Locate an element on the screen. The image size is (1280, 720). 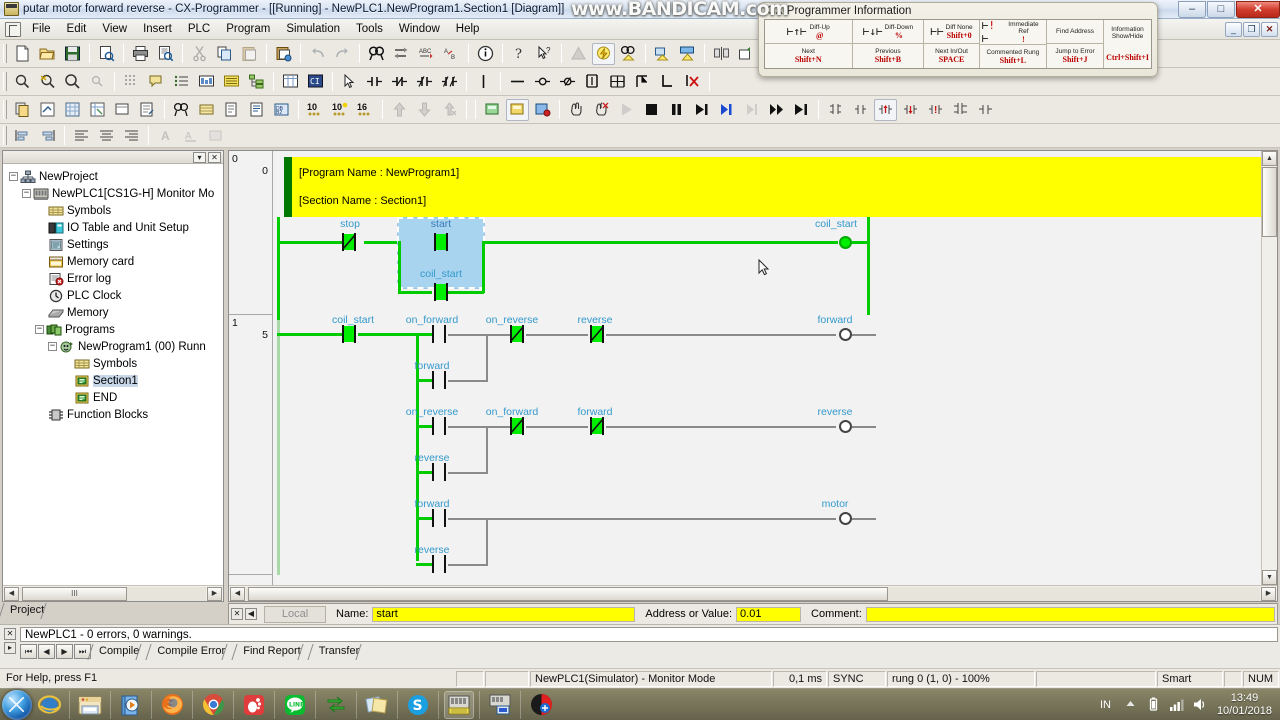
tree-item-function-blocks: Function Blocks is located at coordinates (115, 414).